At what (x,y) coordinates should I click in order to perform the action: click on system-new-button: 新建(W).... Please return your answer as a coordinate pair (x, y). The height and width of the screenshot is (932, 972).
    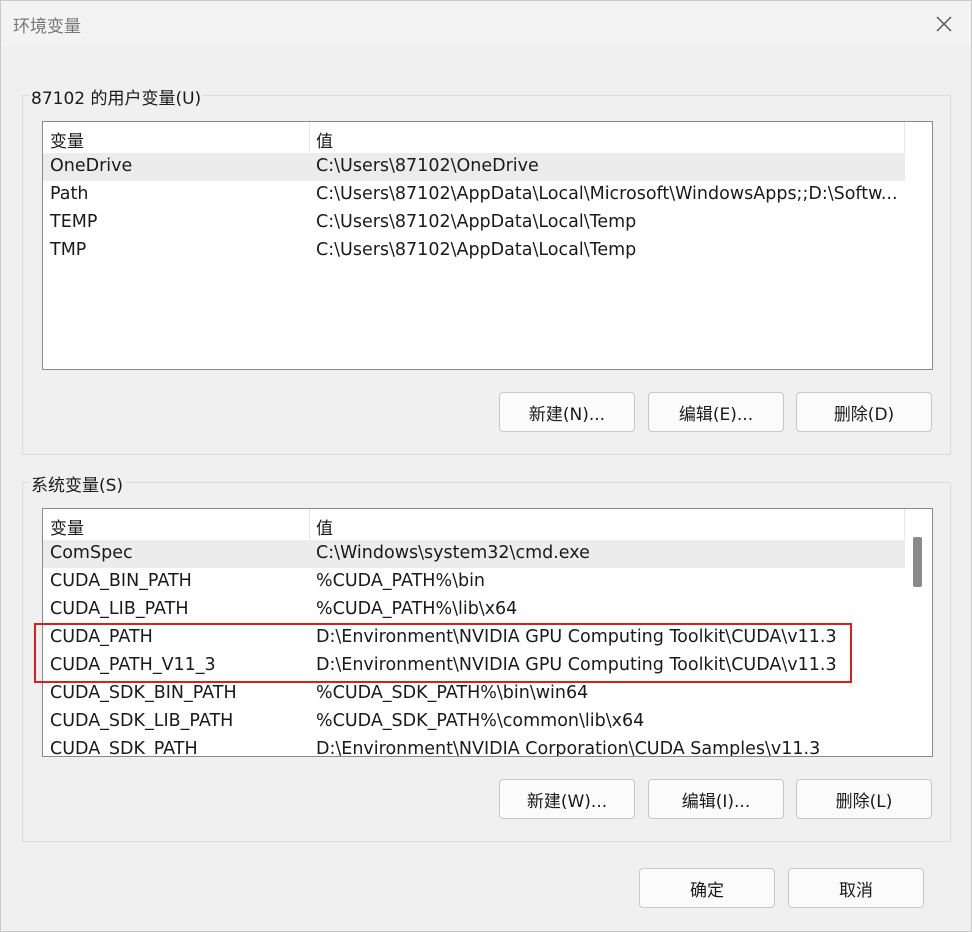
    Looking at the image, I should click on (567, 799).